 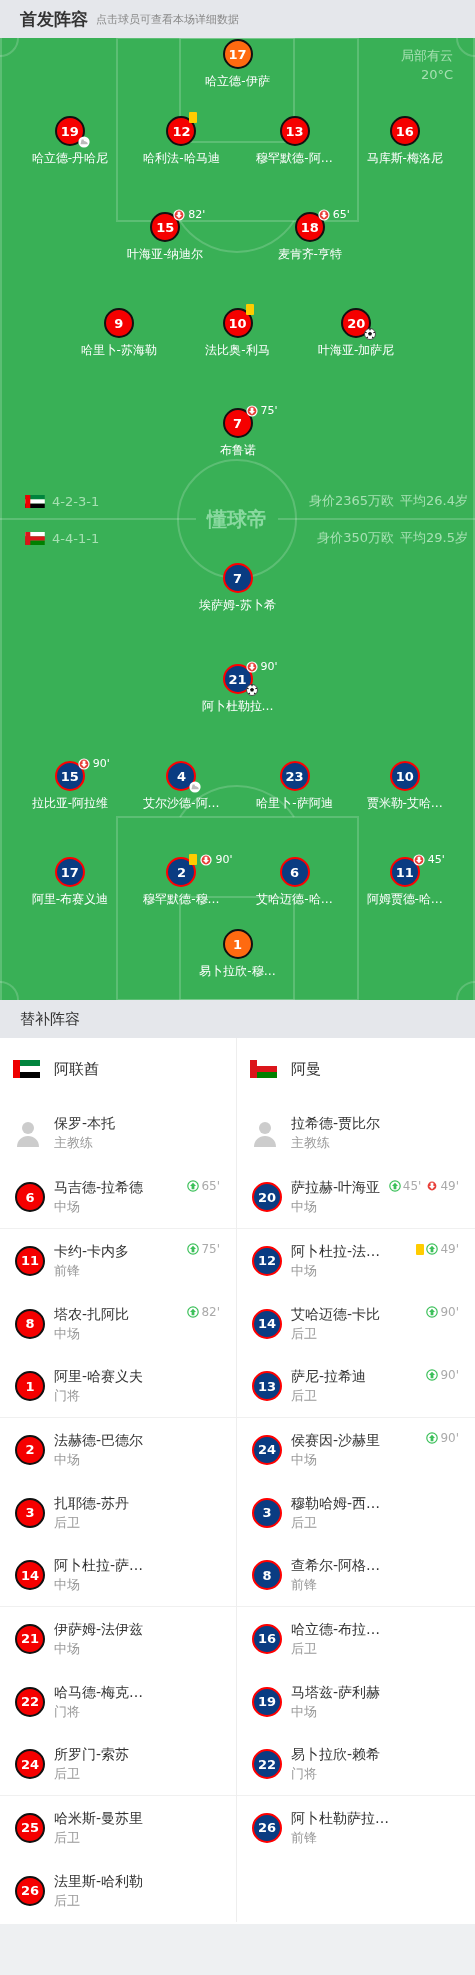 What do you see at coordinates (116, 1187) in the screenshot?
I see `player-name: 马吉德-拉希德` at bounding box center [116, 1187].